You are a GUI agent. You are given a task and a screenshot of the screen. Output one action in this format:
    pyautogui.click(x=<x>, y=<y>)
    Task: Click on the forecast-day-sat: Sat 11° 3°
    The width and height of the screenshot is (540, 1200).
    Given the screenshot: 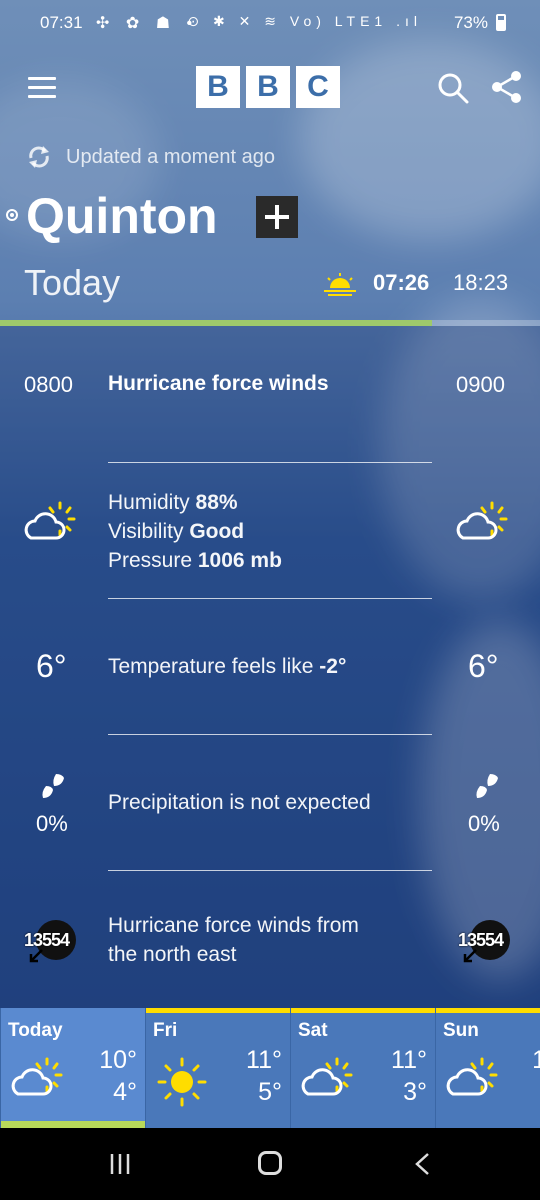 What is the action you would take?
    pyautogui.click(x=362, y=1068)
    